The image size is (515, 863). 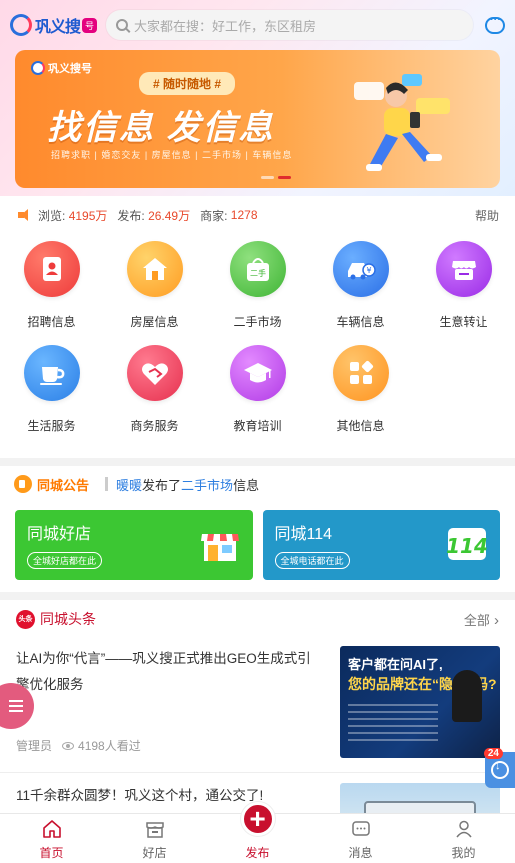 What do you see at coordinates (257, 853) in the screenshot?
I see `tab-label: 发布` at bounding box center [257, 853].